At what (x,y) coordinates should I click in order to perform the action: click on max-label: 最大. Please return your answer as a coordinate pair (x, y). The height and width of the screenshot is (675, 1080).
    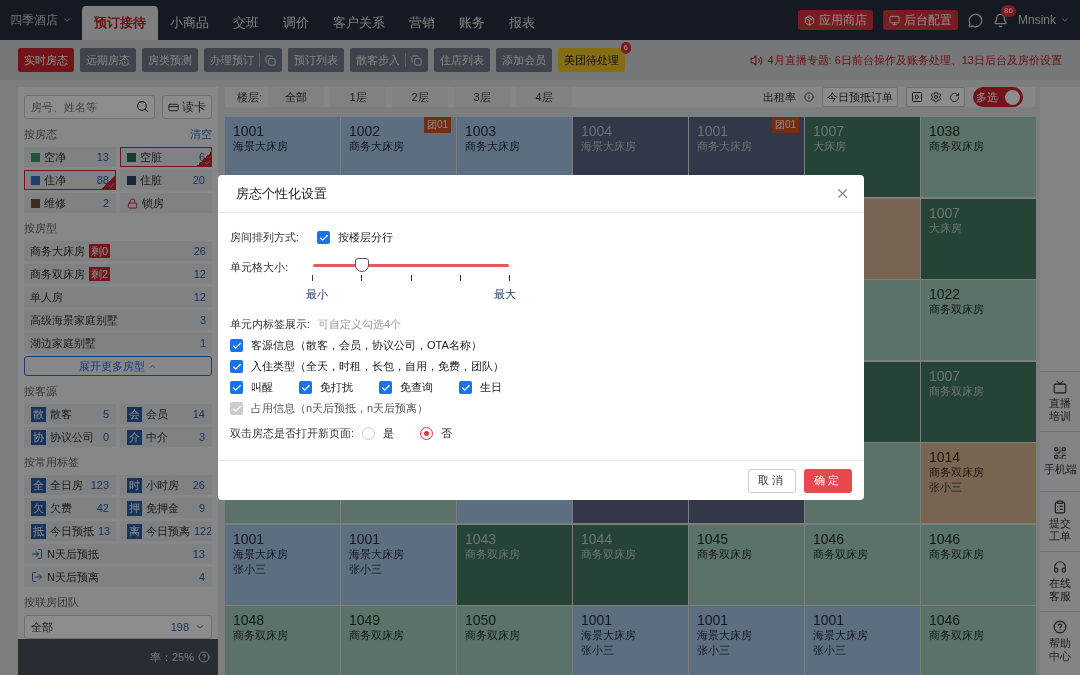
    Looking at the image, I should click on (505, 294).